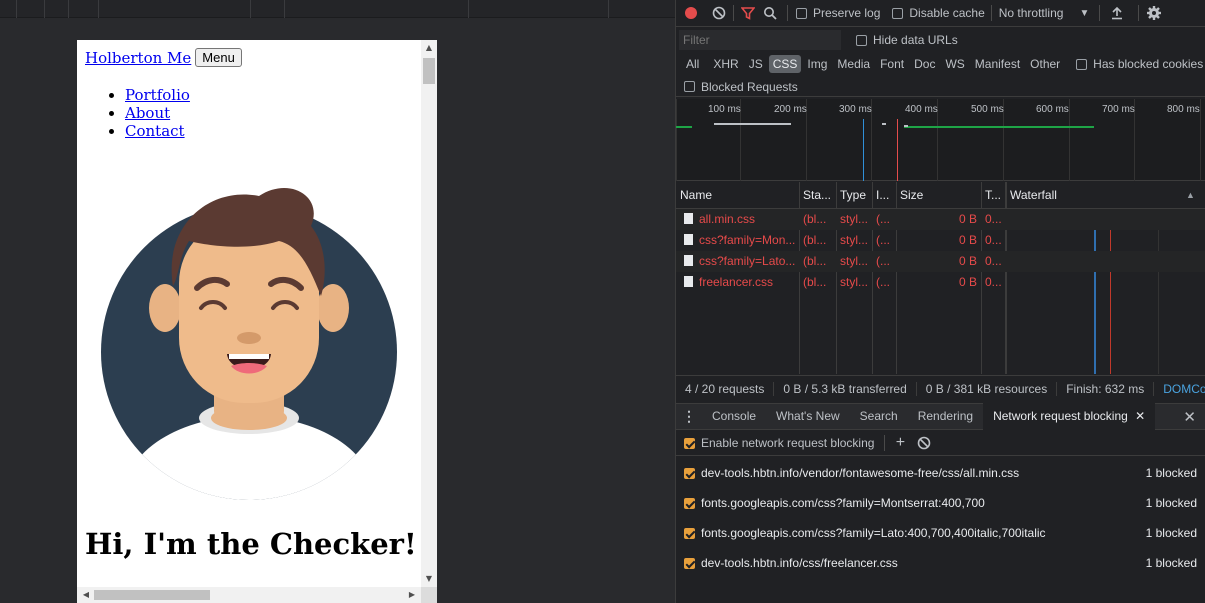  Describe the element at coordinates (1140, 416) in the screenshot. I see `close-tab-icon: ✕` at that location.